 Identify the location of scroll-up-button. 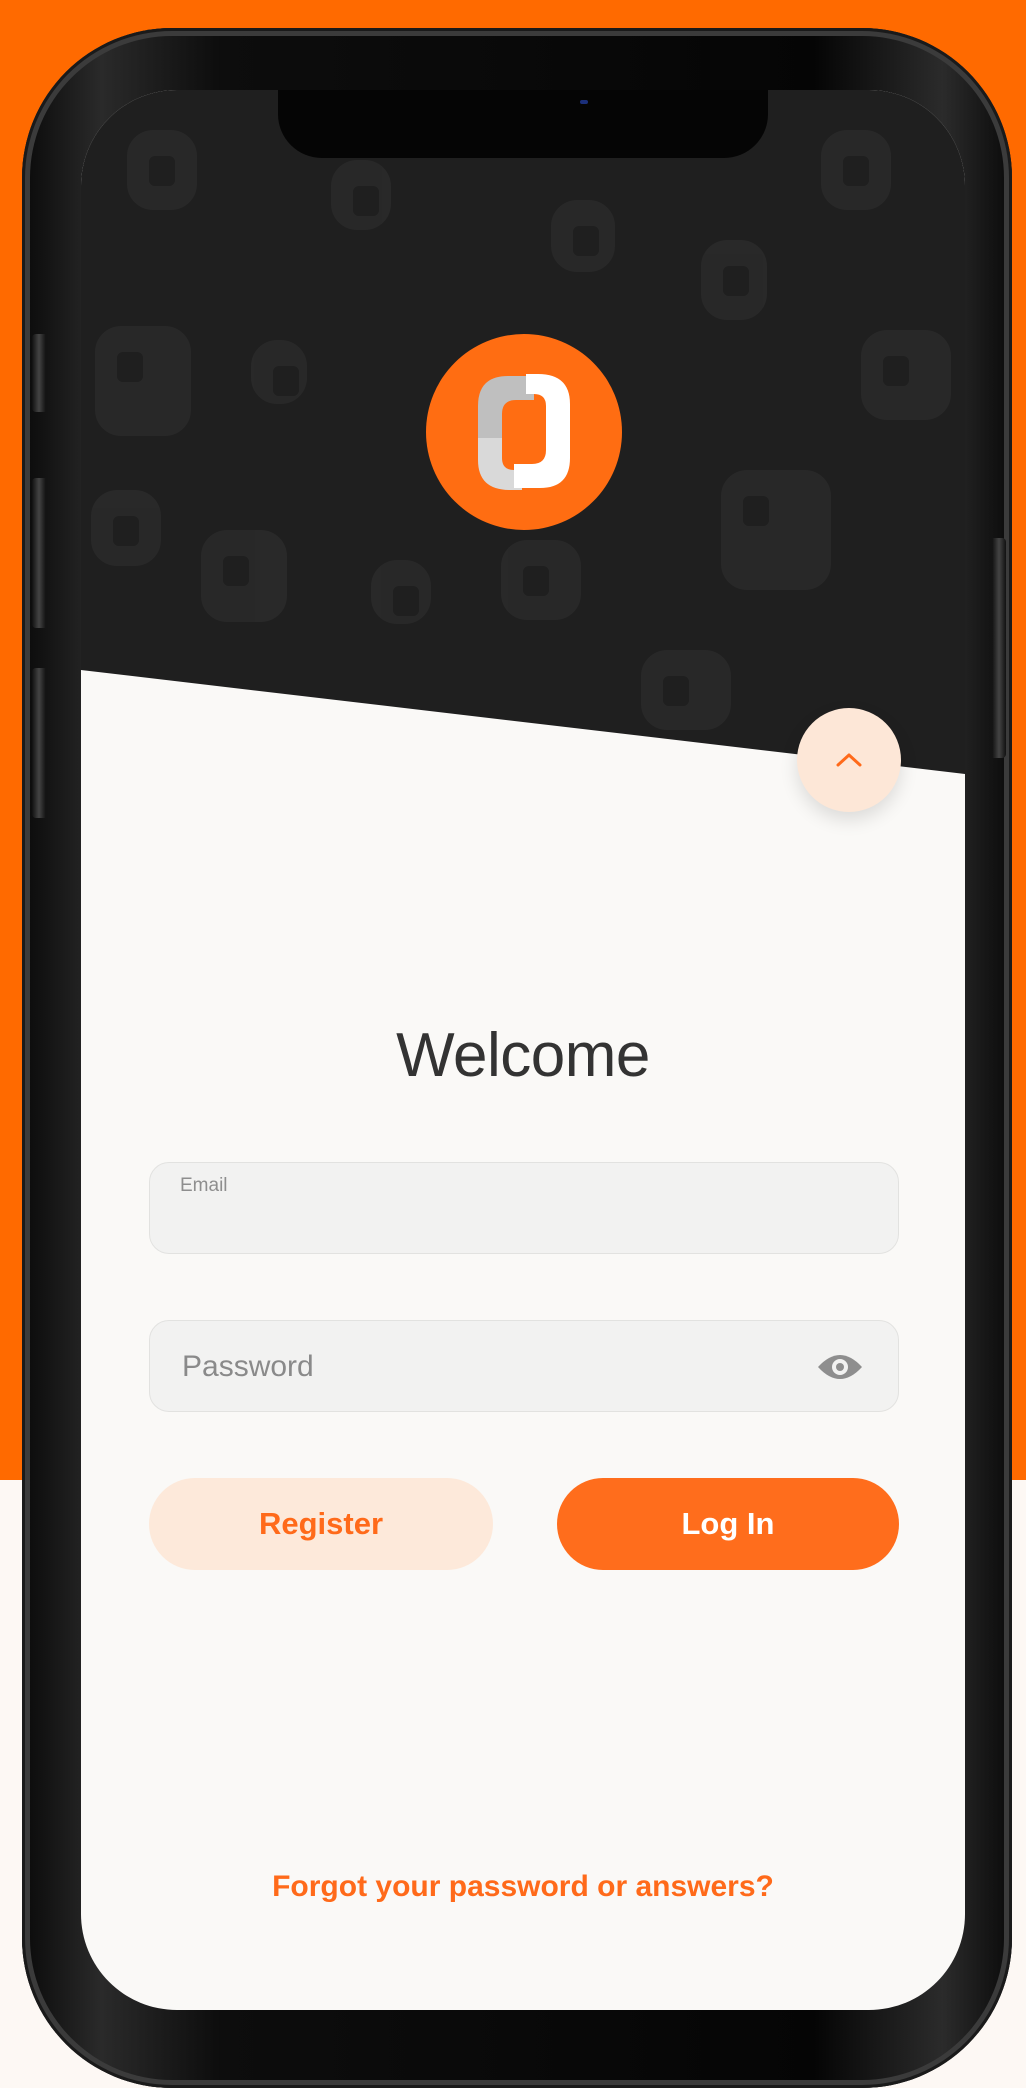
(849, 760).